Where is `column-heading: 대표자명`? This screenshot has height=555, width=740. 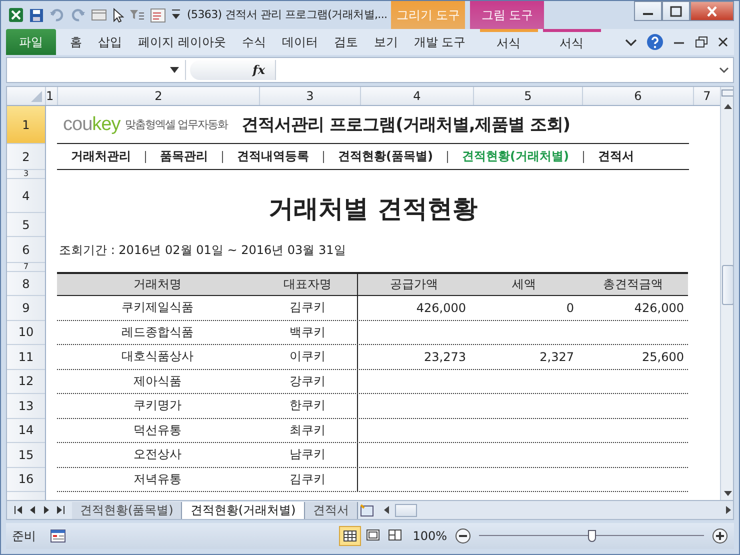
column-heading: 대표자명 is located at coordinates (308, 284).